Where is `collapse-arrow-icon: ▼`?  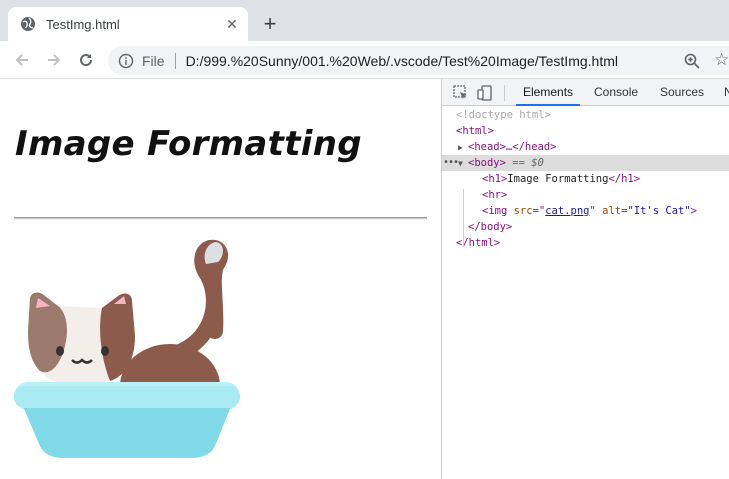 collapse-arrow-icon: ▼ is located at coordinates (463, 164).